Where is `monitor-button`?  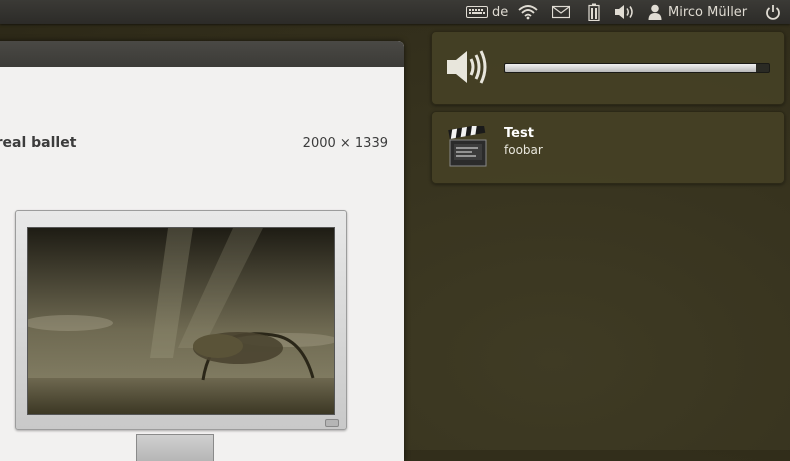 monitor-button is located at coordinates (332, 423).